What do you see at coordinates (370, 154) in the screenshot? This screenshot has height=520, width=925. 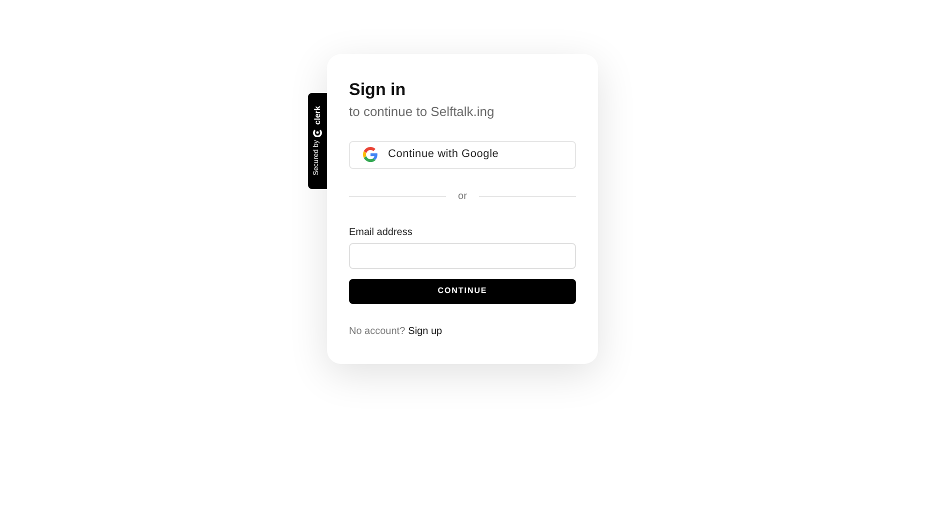 I see `google-icon` at bounding box center [370, 154].